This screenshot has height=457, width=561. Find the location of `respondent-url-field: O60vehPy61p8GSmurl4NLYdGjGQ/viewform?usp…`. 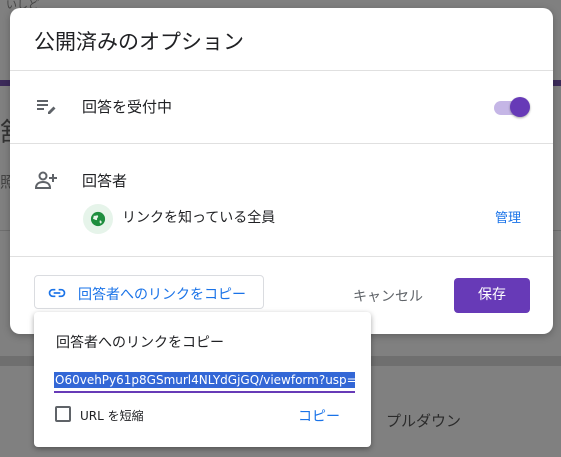

respondent-url-field: O60vehPy61p8GSmurl4NLYdGjGQ/viewform?usp… is located at coordinates (204, 381).